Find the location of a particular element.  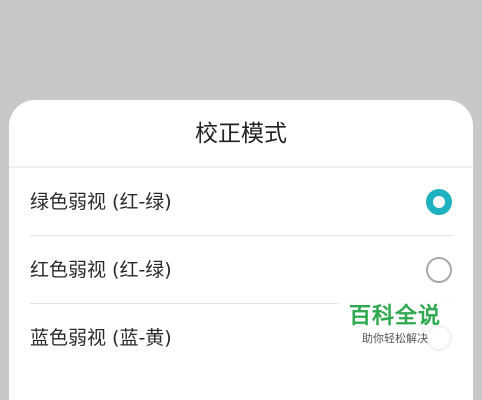

radio-unselected-icon is located at coordinates (439, 270).